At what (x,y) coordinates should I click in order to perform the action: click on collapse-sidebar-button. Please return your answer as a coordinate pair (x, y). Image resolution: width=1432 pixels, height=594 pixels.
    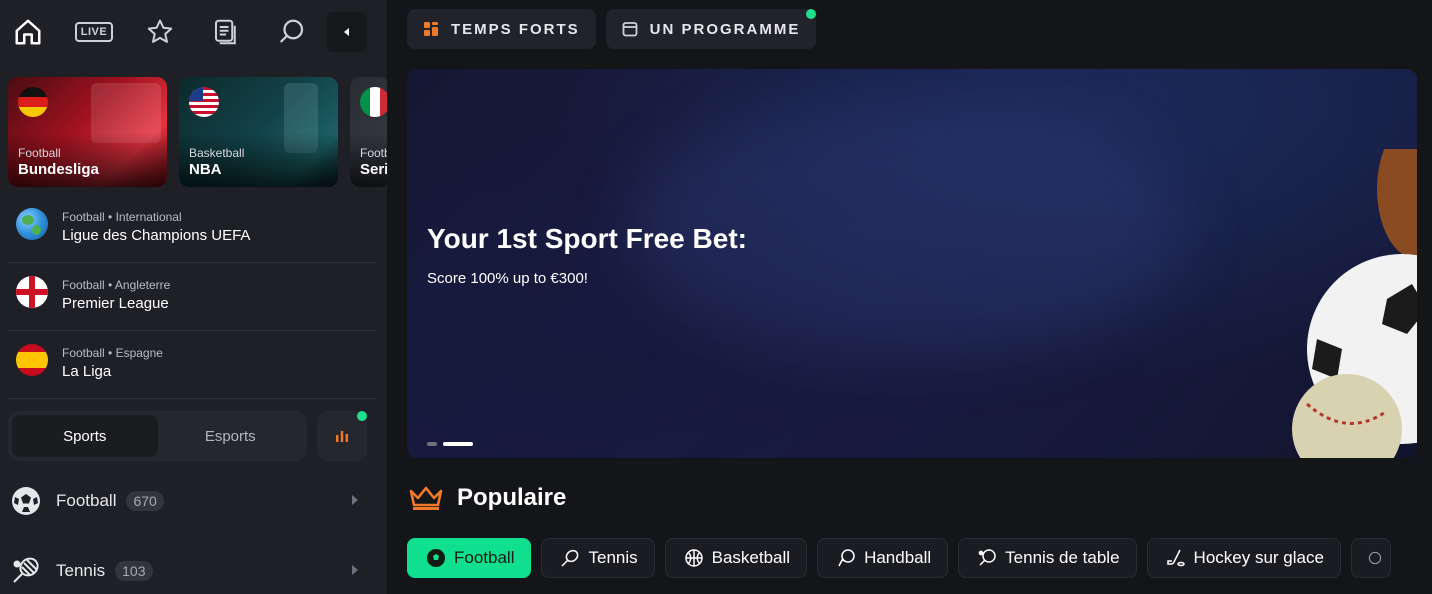
    Looking at the image, I should click on (347, 32).